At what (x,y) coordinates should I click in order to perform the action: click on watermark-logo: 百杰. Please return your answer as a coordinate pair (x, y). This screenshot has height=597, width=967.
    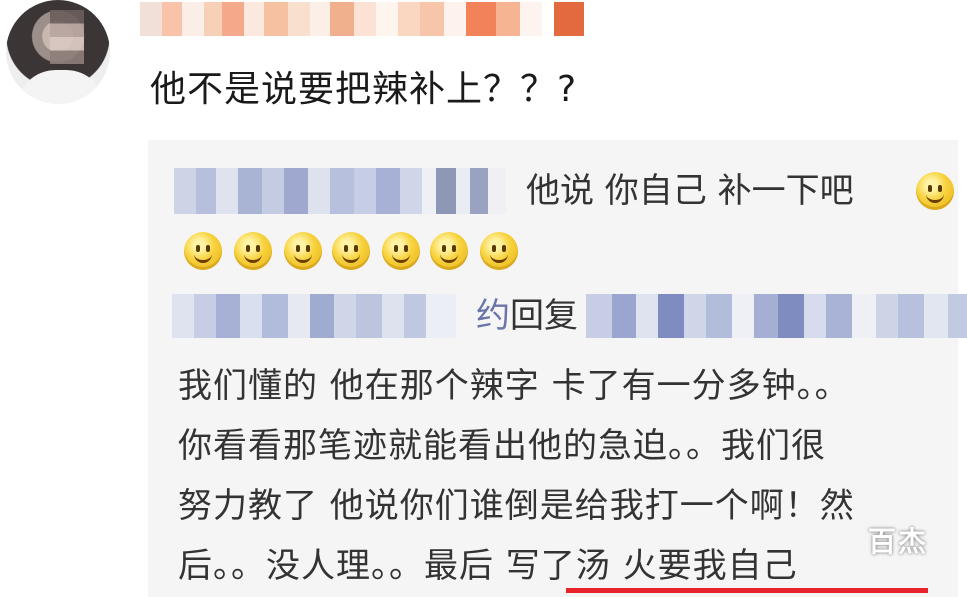
    Looking at the image, I should click on (898, 541).